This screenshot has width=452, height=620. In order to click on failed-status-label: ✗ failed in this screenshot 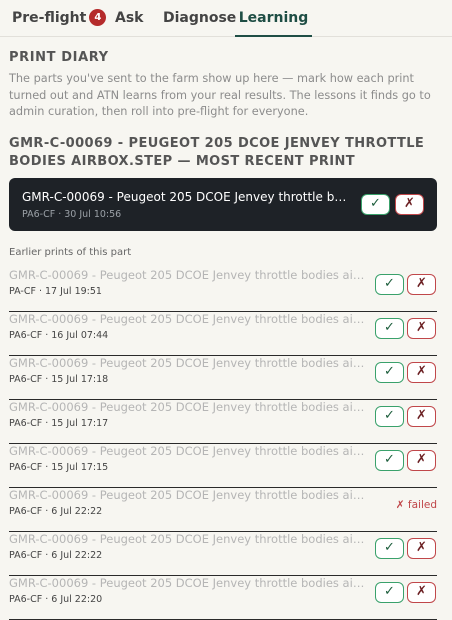, I will do `click(416, 505)`.